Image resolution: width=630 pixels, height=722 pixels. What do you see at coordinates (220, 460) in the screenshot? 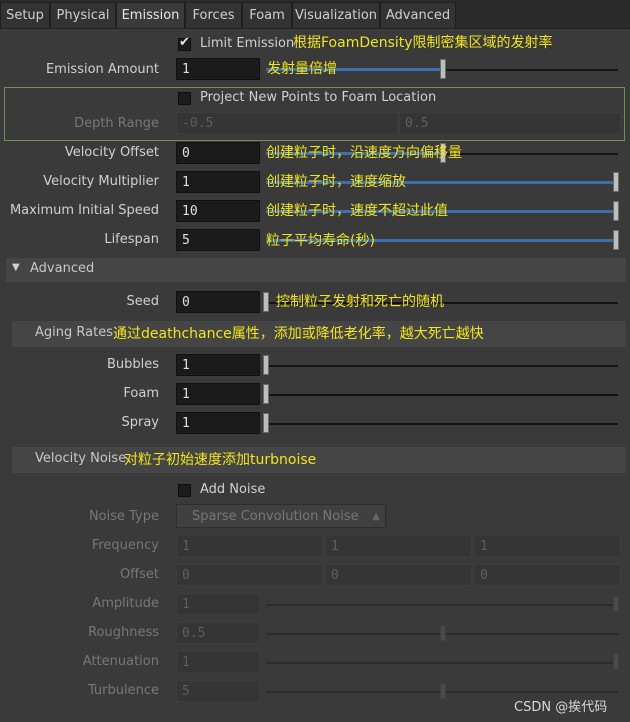
I see `velocity-noise-note: 对粒子初始速度添加turbnoise` at bounding box center [220, 460].